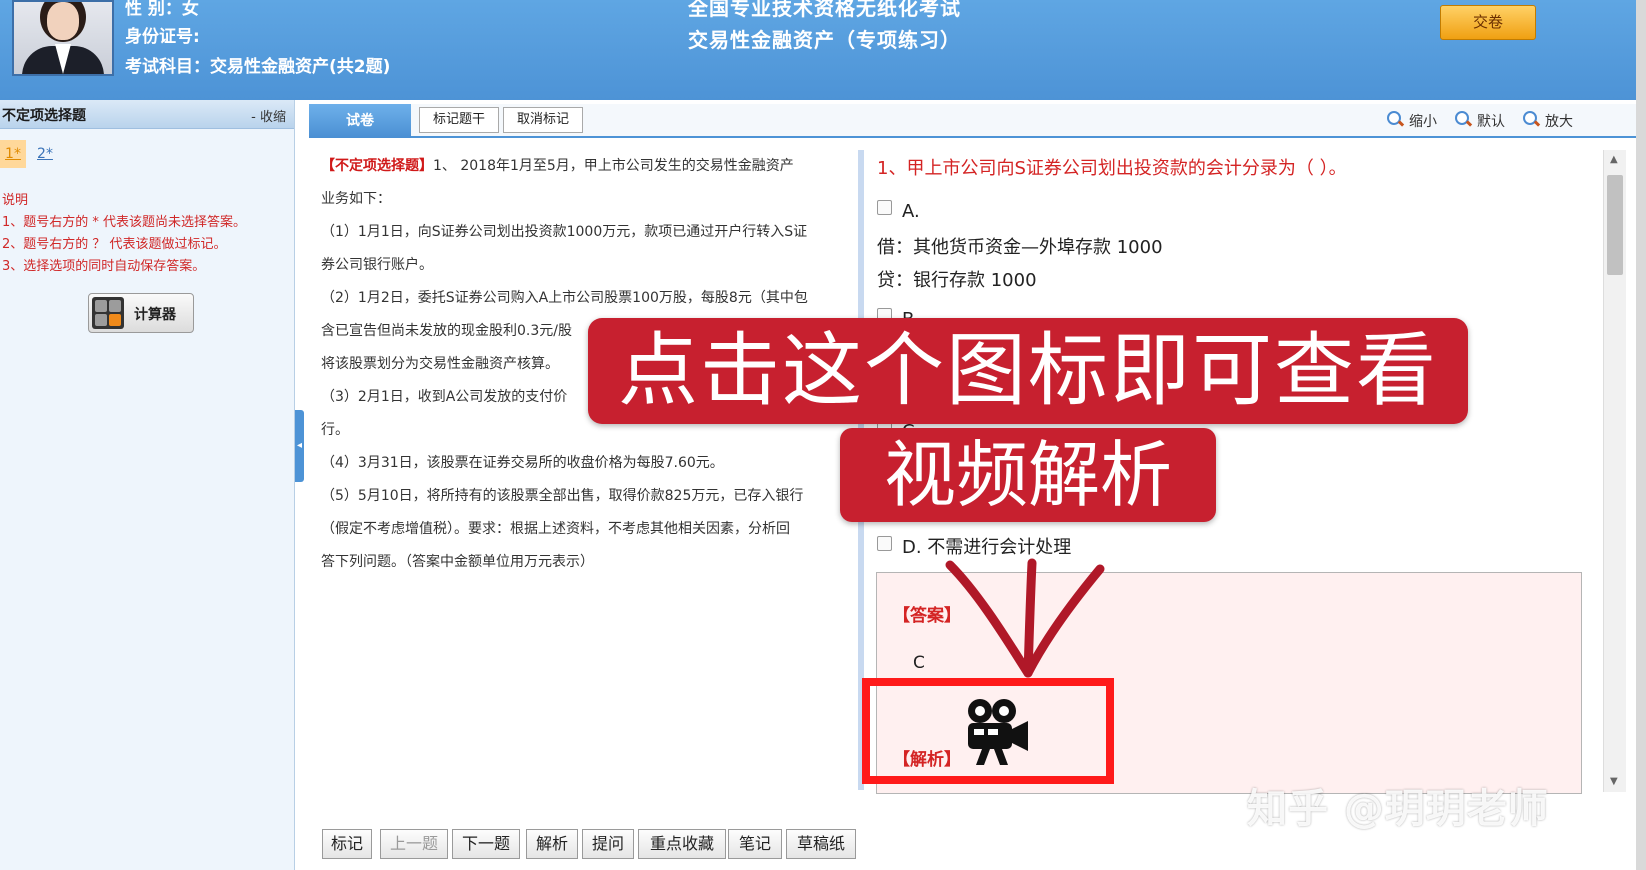  I want to click on zoom-in-button: 放大, so click(1548, 121).